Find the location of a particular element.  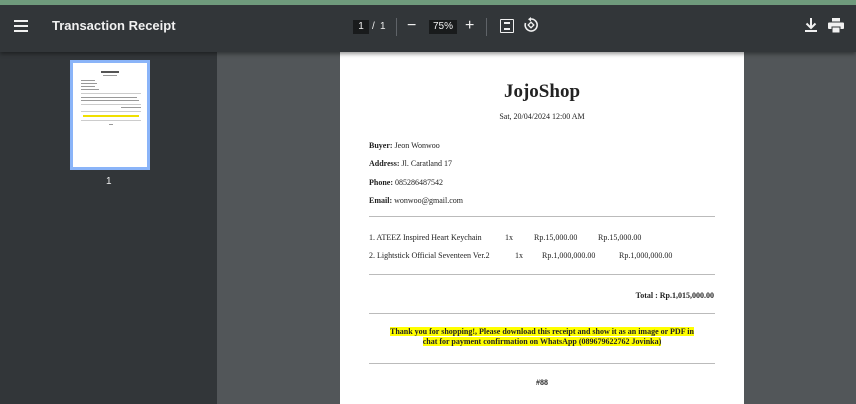

address-row: Address: Jl. Caratland 17 is located at coordinates (410, 163).